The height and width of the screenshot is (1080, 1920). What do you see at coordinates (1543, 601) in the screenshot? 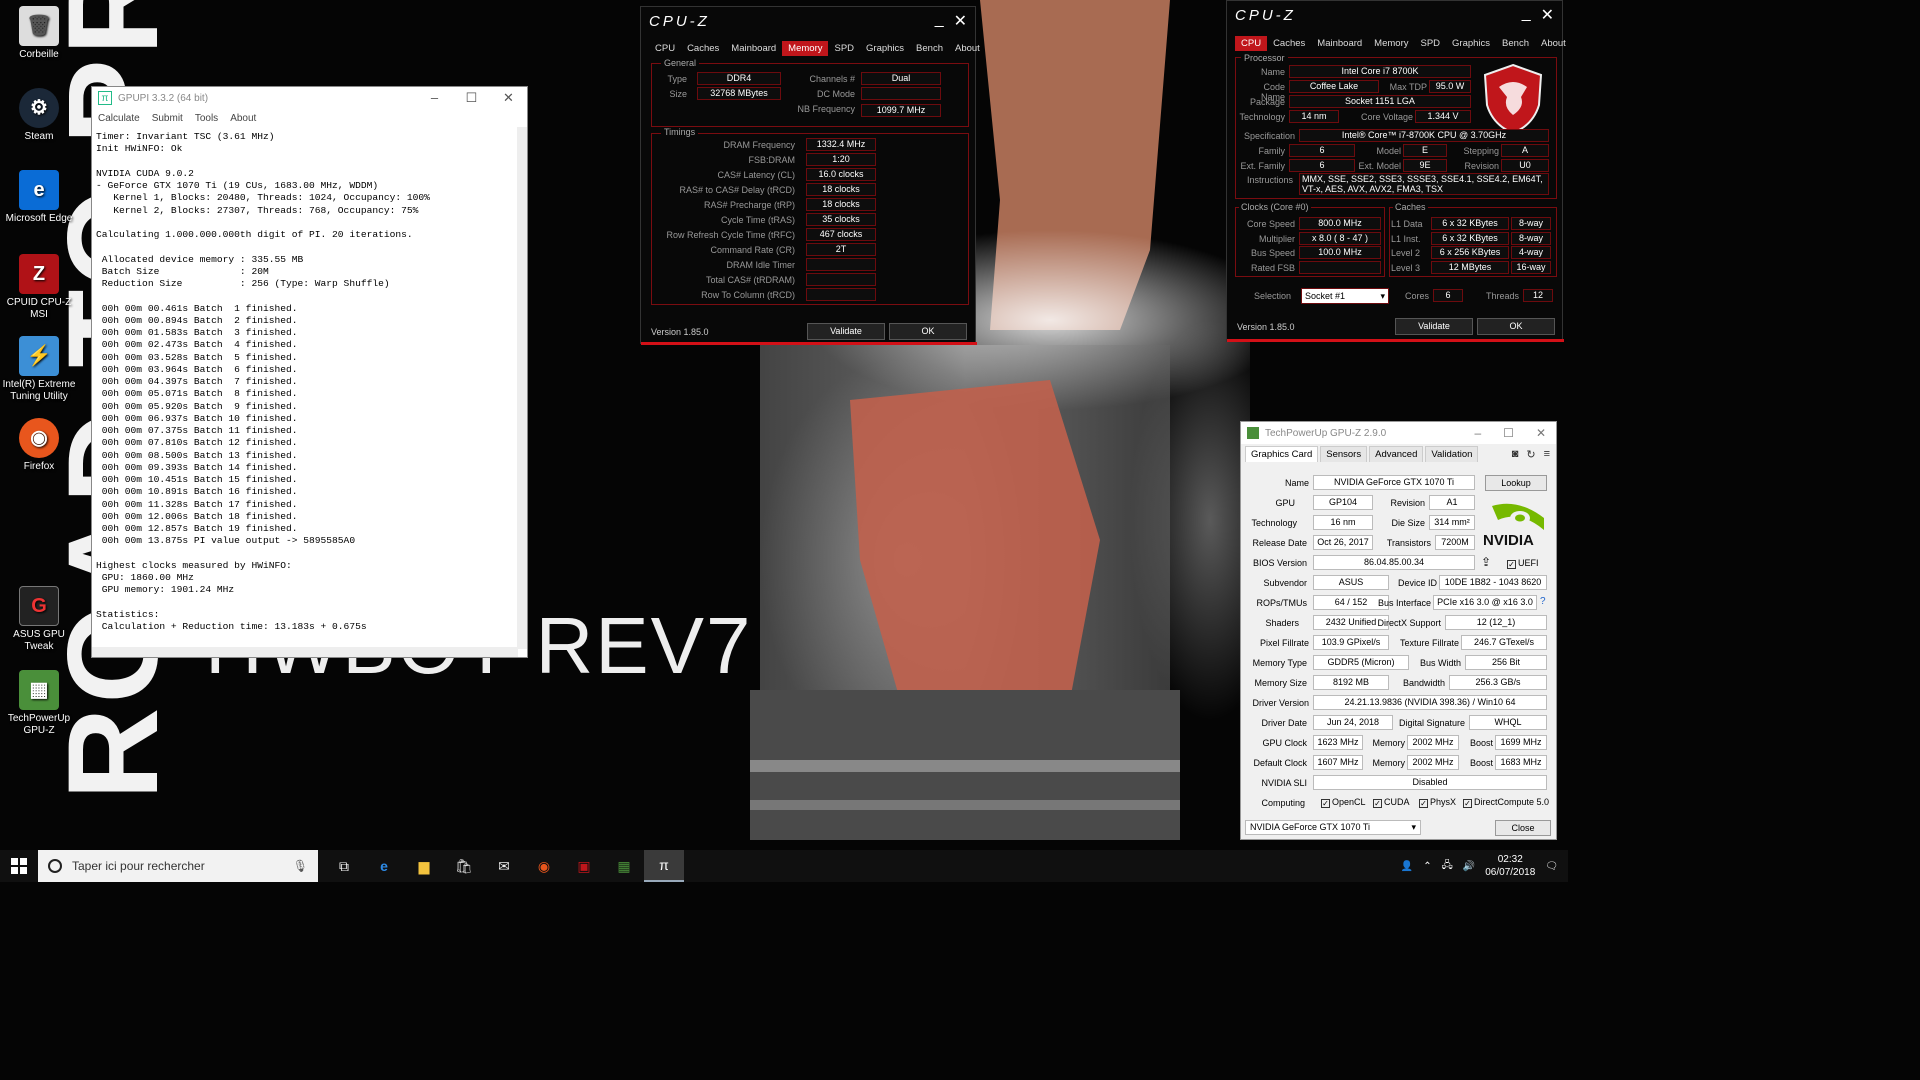
I see `help-icon: ?` at bounding box center [1543, 601].